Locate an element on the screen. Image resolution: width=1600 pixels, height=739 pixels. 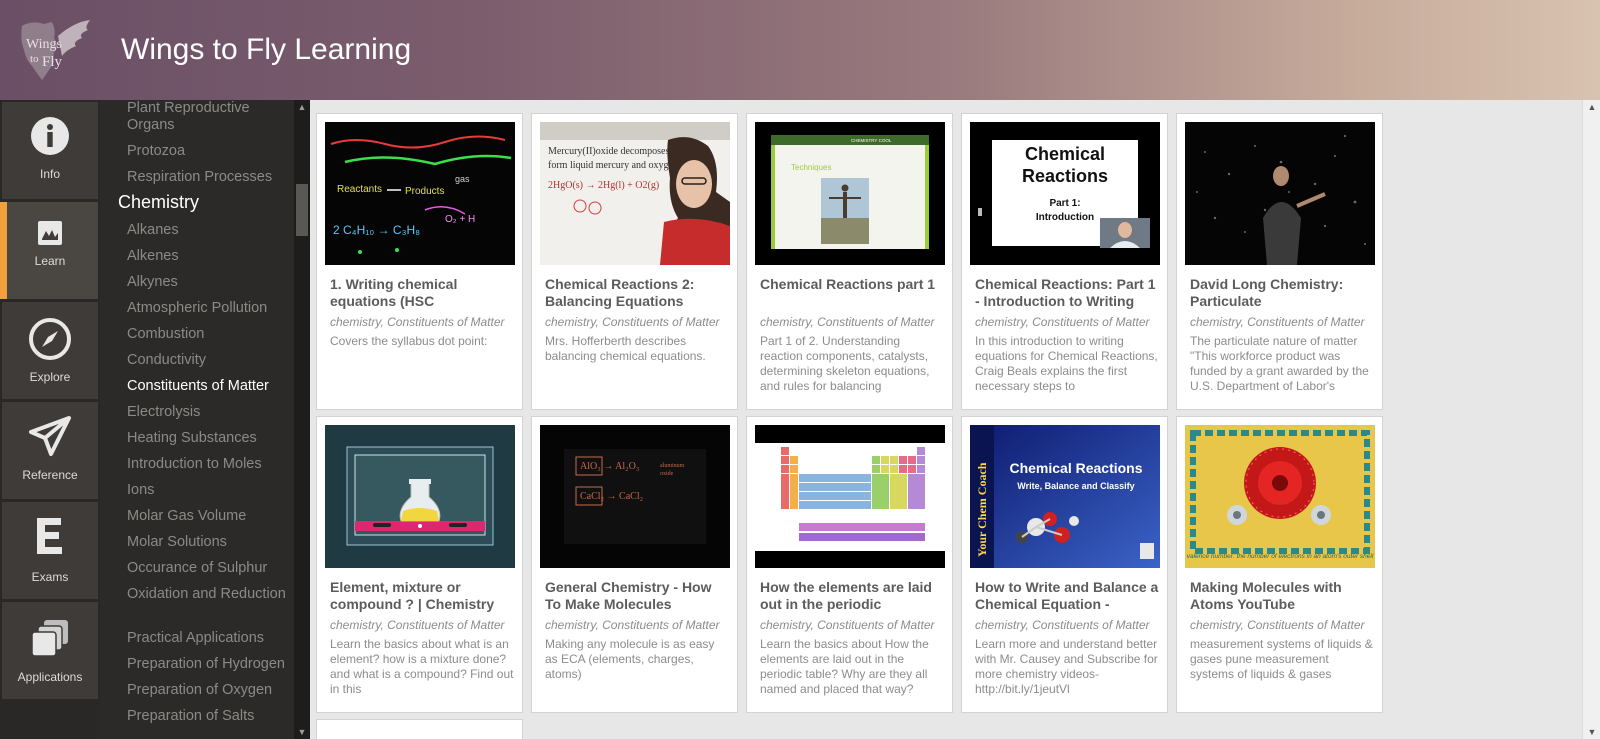
nav-info: Info is located at coordinates (50, 150).